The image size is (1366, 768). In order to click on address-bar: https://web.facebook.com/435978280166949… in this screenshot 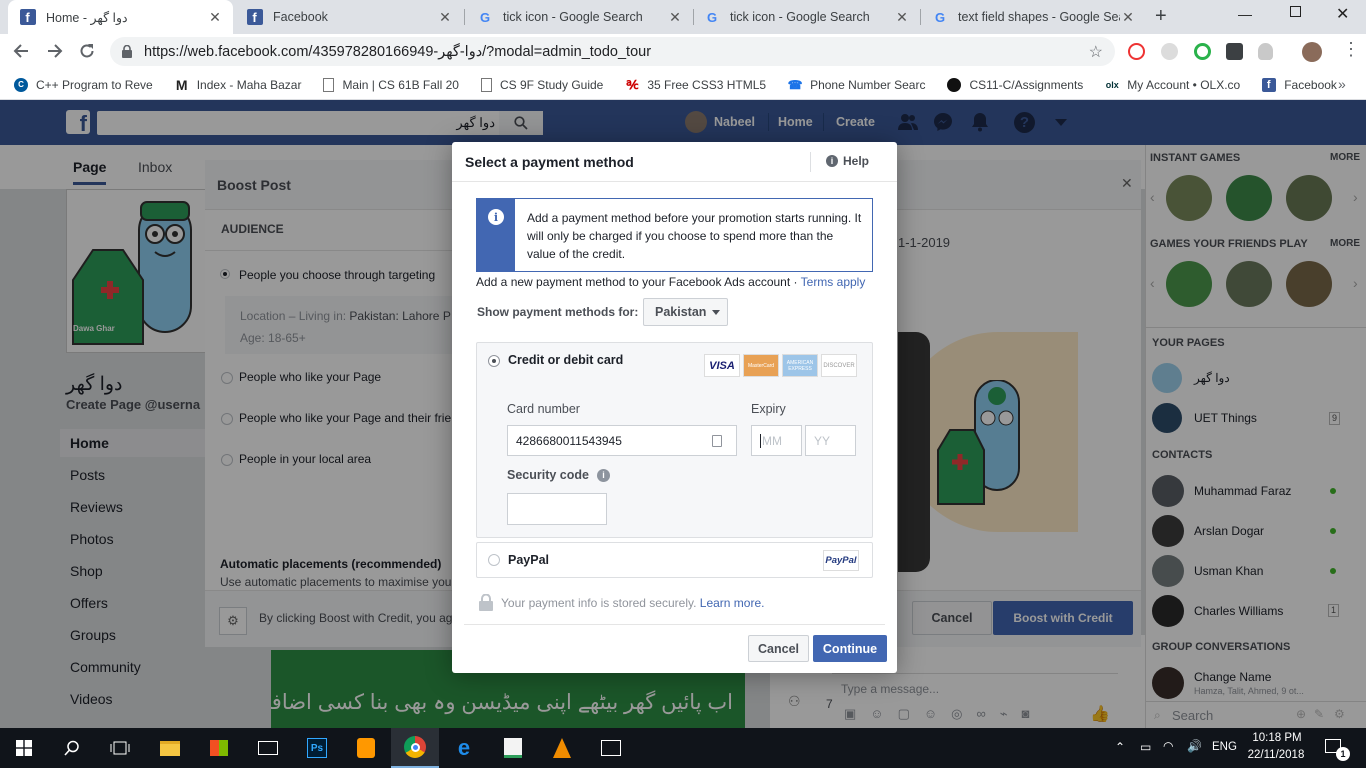, I will do `click(612, 51)`.